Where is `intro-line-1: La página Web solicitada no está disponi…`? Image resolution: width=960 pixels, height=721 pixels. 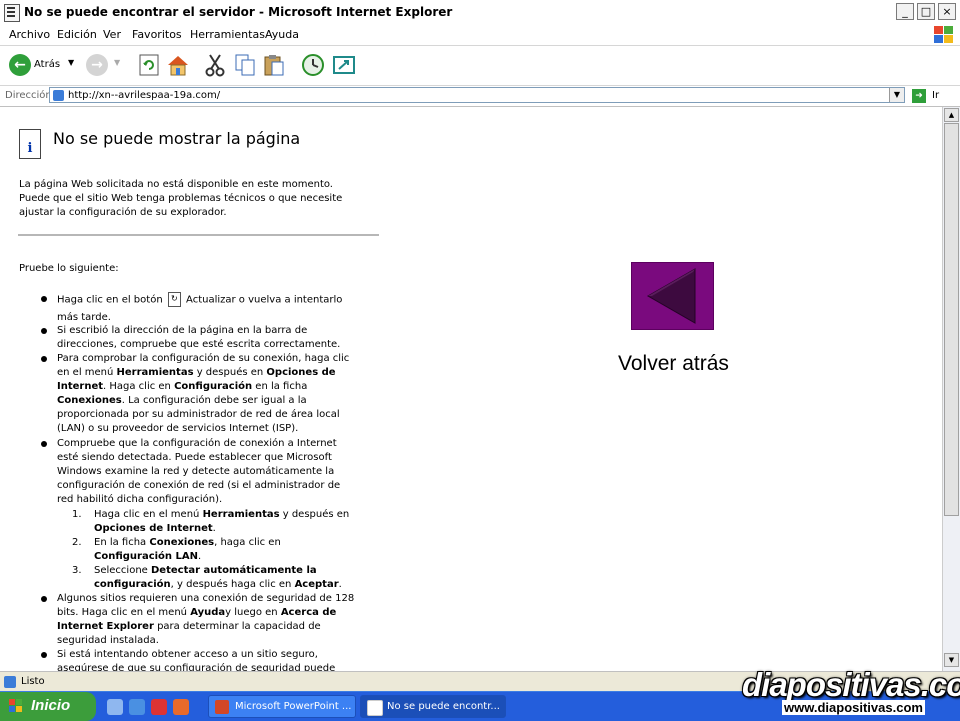
intro-line-1: La página Web solicitada no está disponi… is located at coordinates (176, 184).